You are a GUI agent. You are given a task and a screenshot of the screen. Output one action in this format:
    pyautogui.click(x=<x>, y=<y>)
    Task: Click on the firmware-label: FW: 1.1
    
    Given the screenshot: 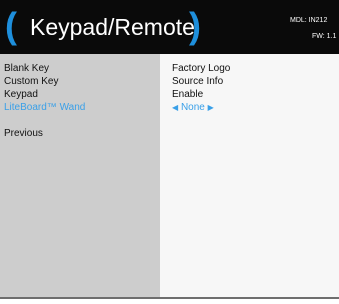 What is the action you would take?
    pyautogui.click(x=324, y=36)
    